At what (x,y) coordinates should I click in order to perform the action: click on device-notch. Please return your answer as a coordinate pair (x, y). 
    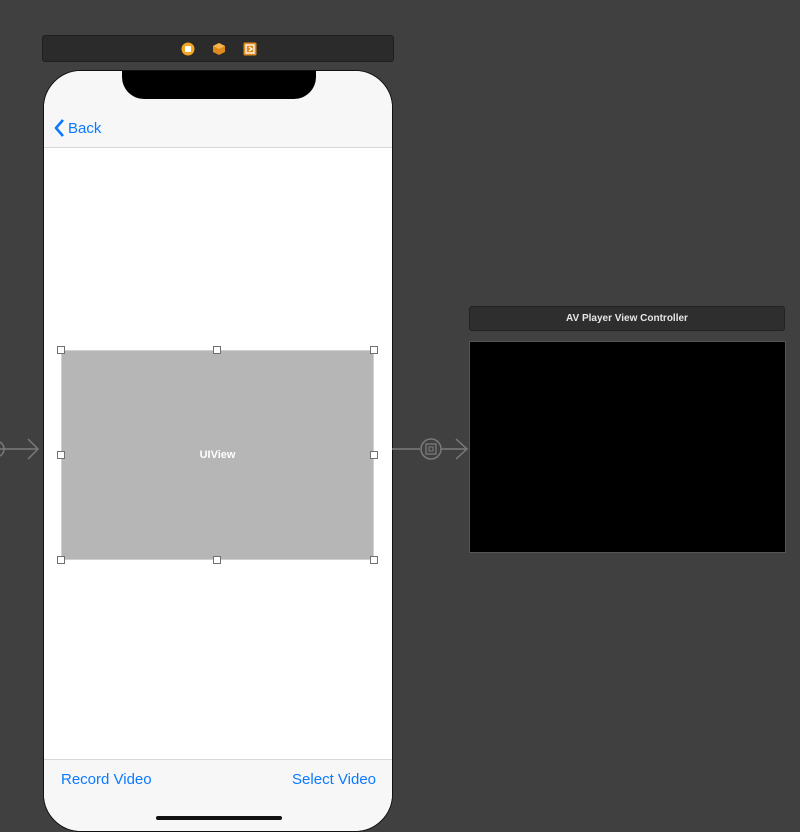
    Looking at the image, I should click on (219, 85).